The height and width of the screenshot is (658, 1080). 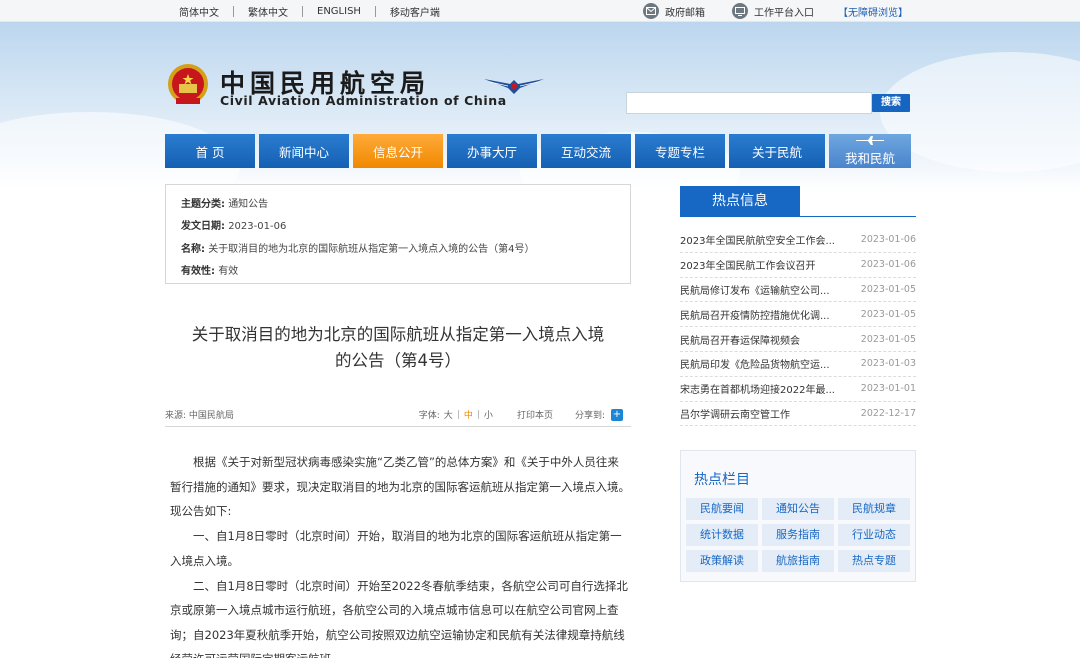 I want to click on hot-info-item: 宋志勇在首都机场迎接2022年最... 2023-01-01, so click(x=798, y=389).